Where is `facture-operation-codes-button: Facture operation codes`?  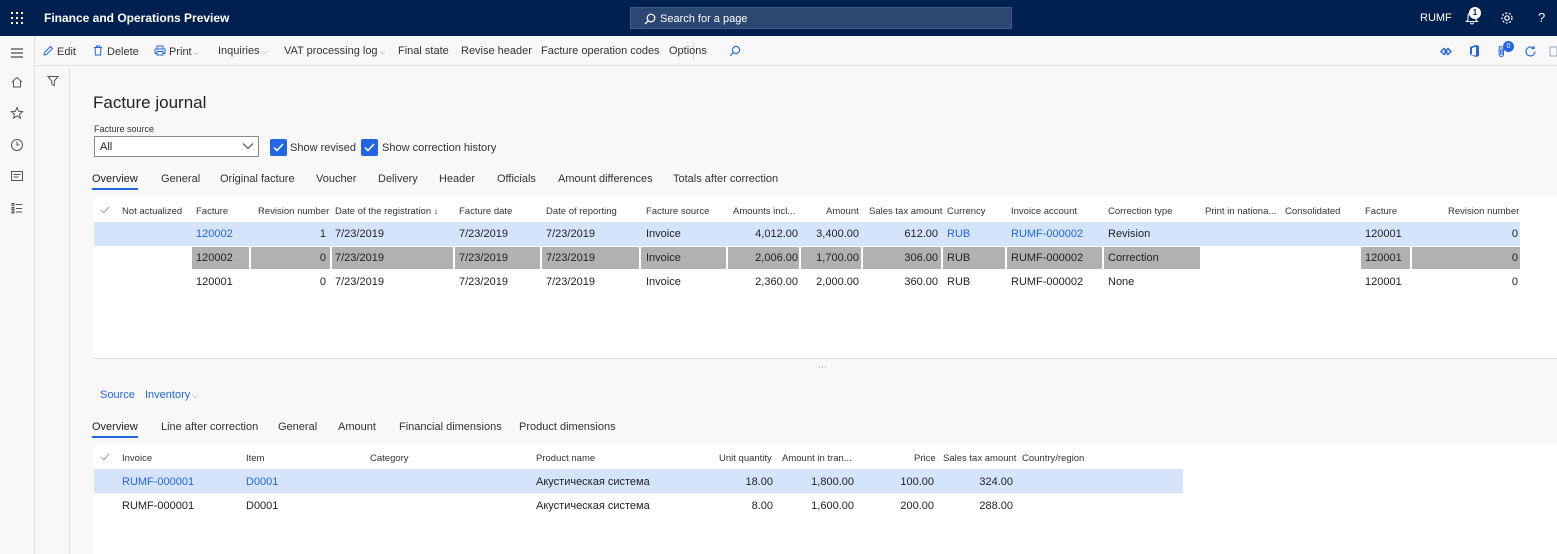 facture-operation-codes-button: Facture operation codes is located at coordinates (600, 51).